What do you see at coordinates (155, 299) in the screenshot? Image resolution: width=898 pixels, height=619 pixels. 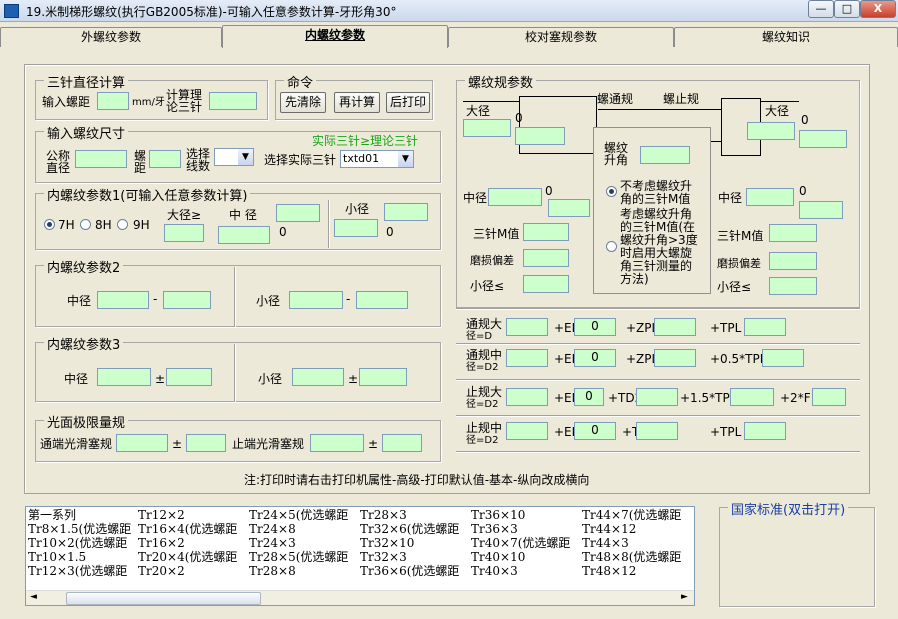 I see `p2-pitch-dash: -` at bounding box center [155, 299].